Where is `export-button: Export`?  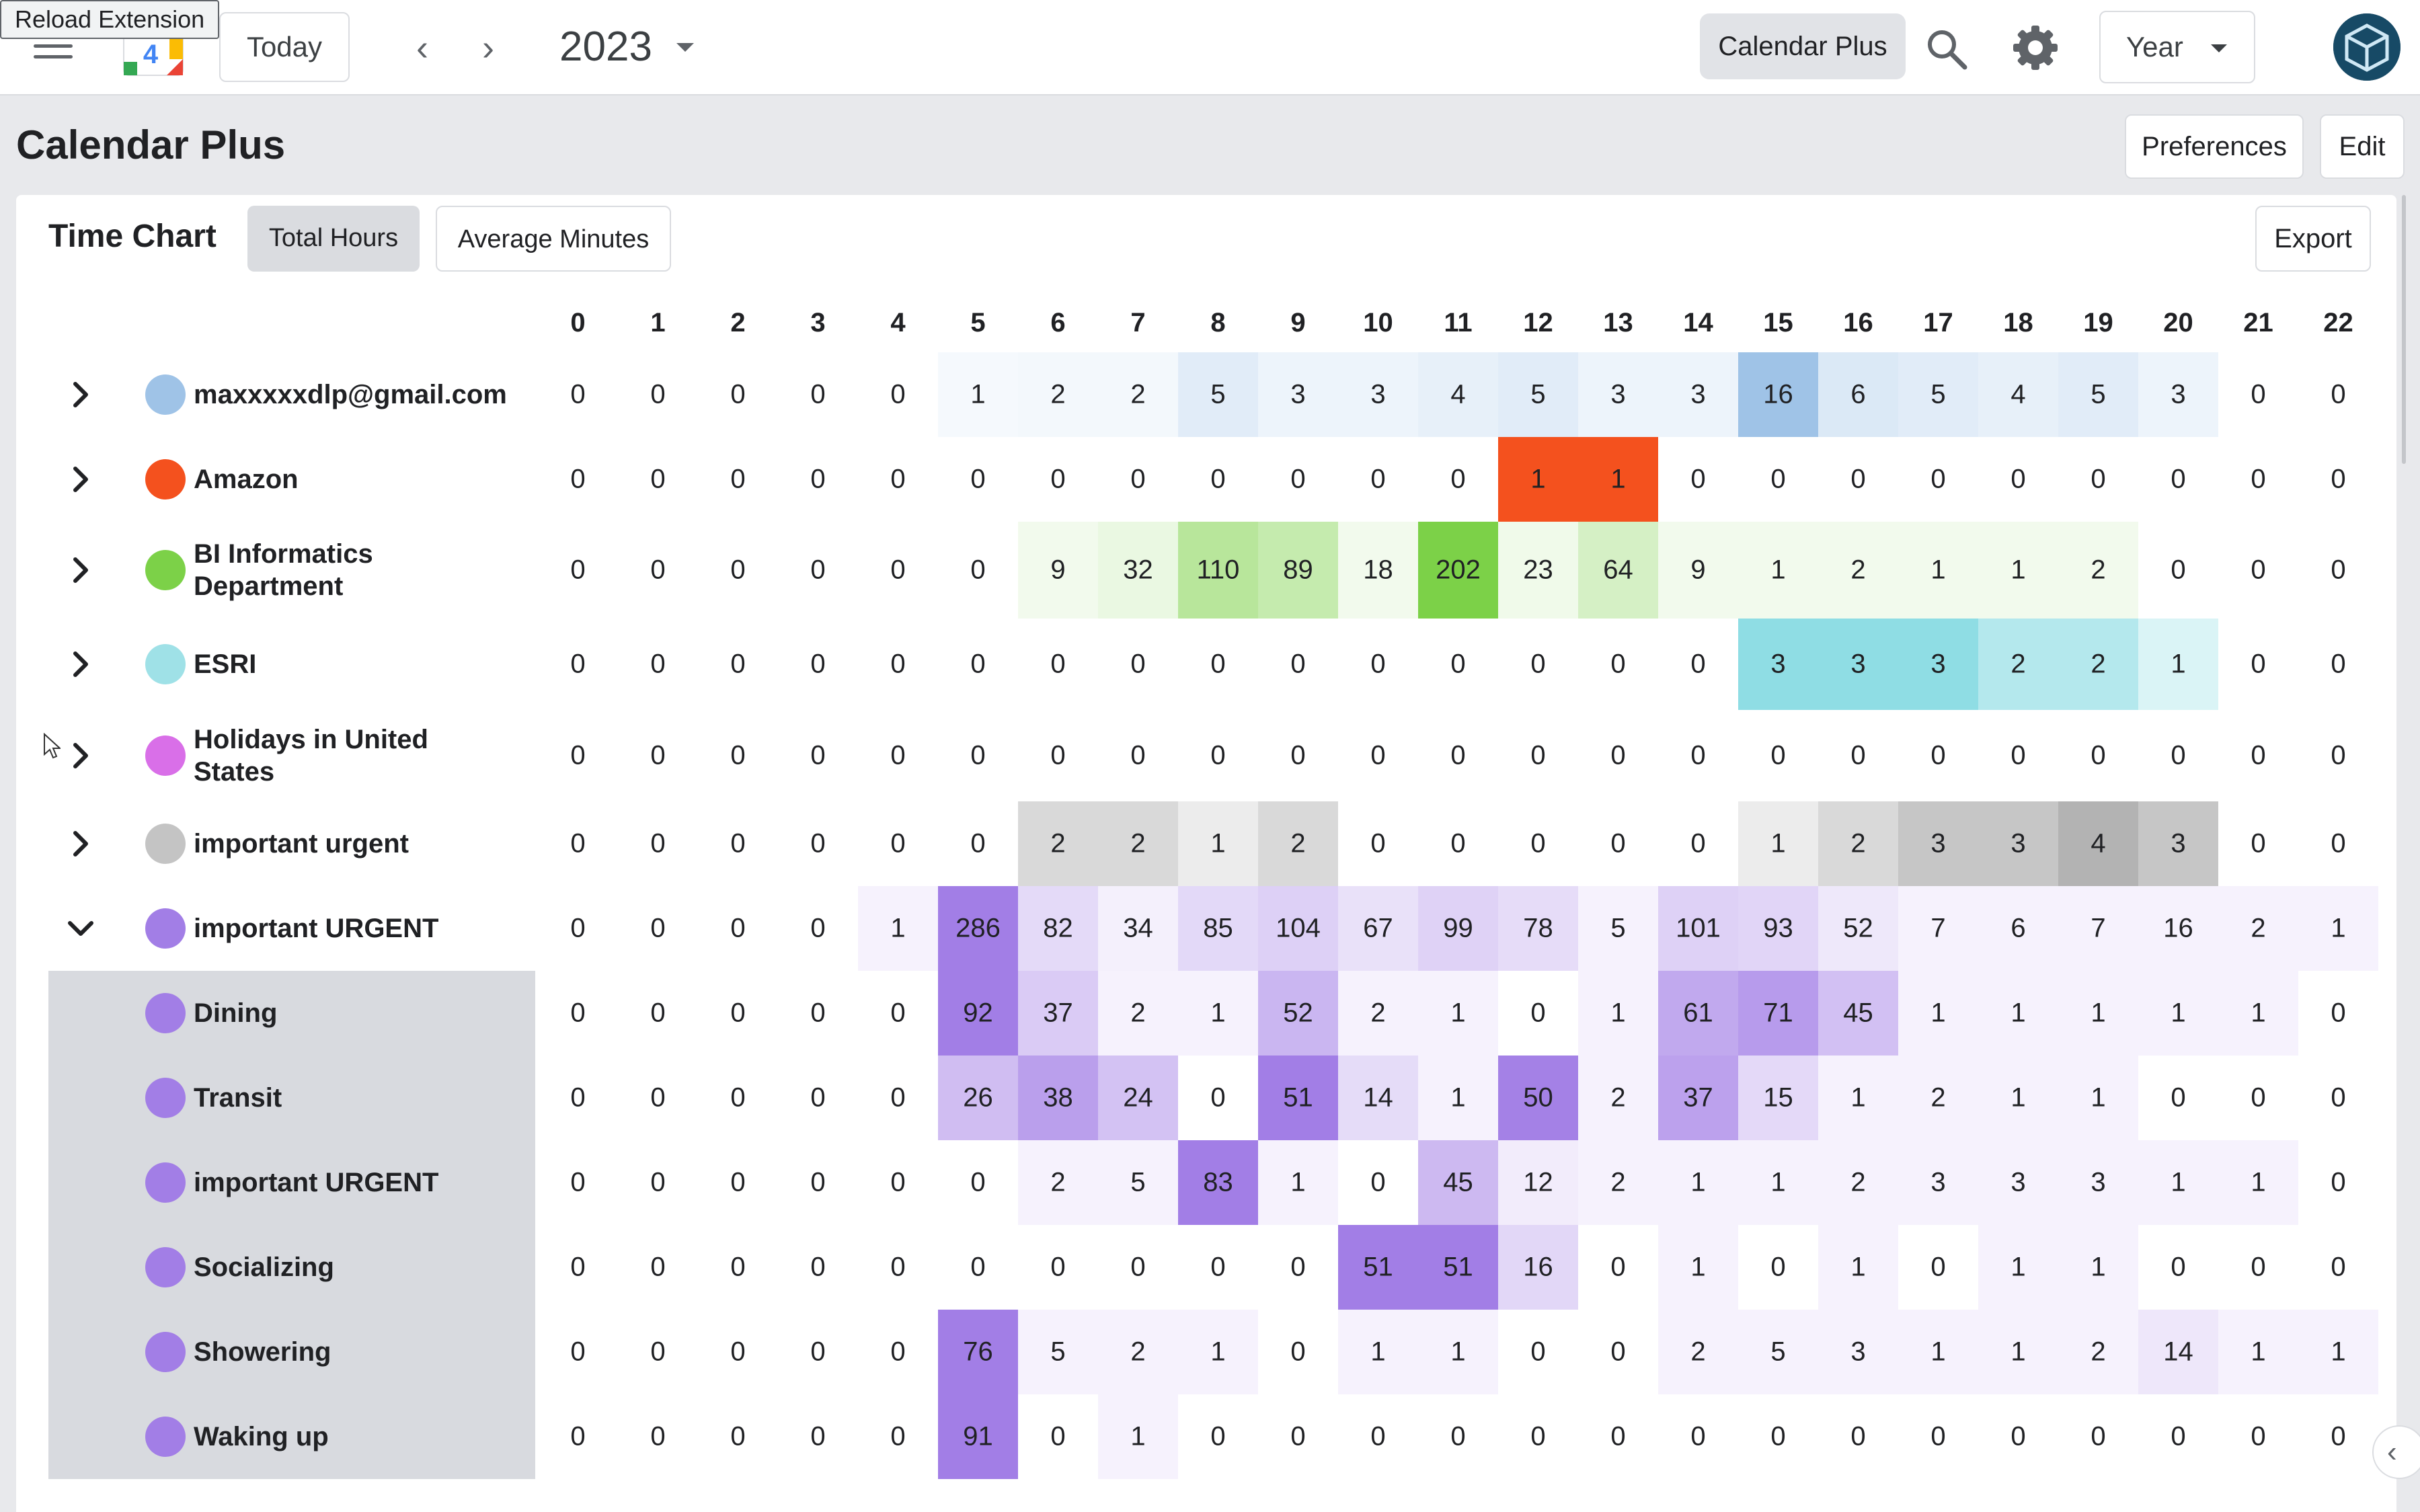 export-button: Export is located at coordinates (2313, 239).